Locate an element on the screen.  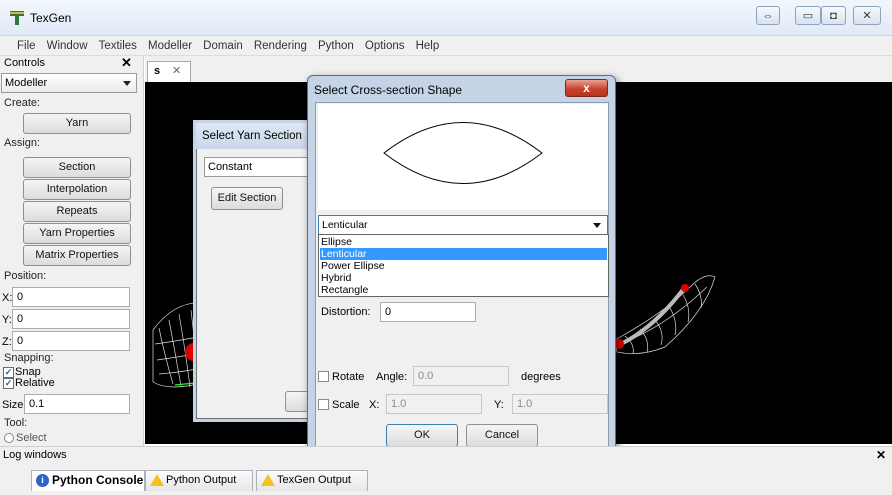
ok-button: OK is located at coordinates (422, 435).